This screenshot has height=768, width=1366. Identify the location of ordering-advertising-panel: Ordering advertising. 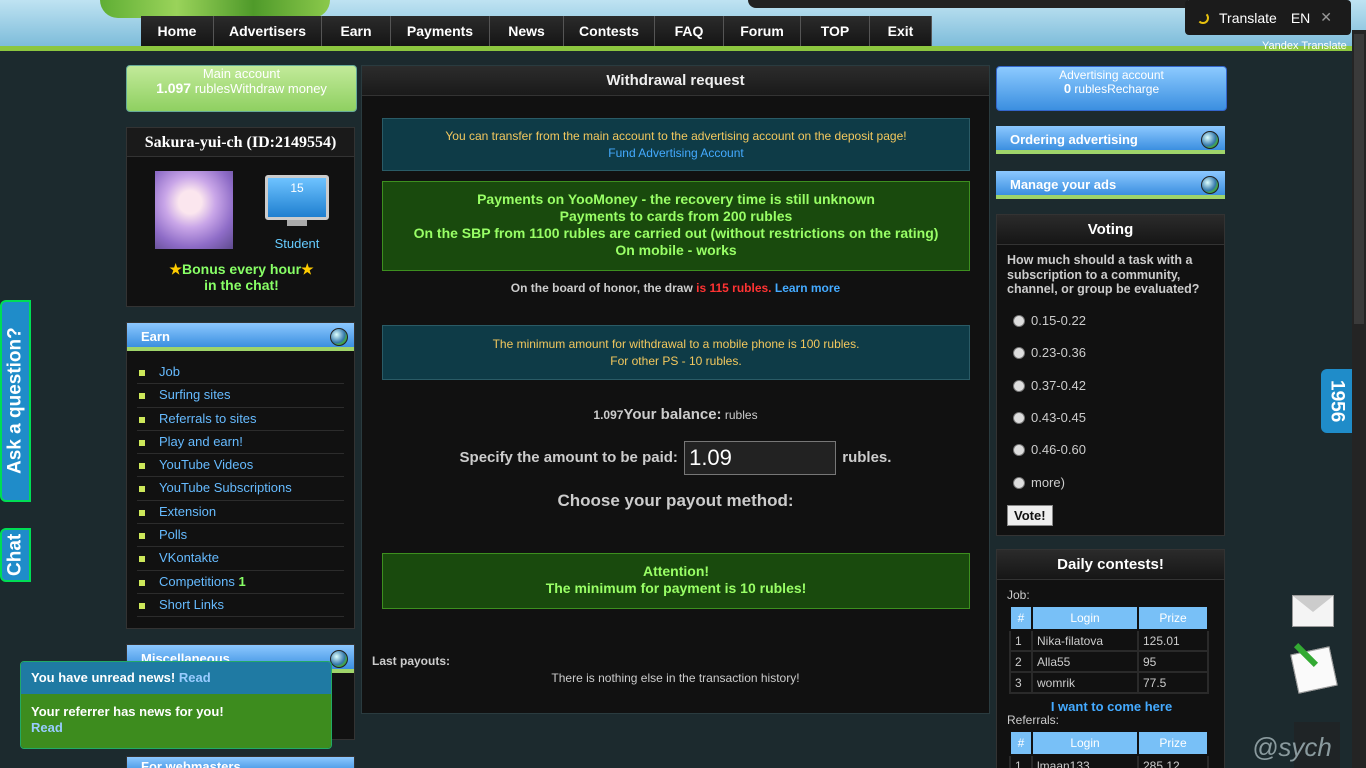
(1110, 141).